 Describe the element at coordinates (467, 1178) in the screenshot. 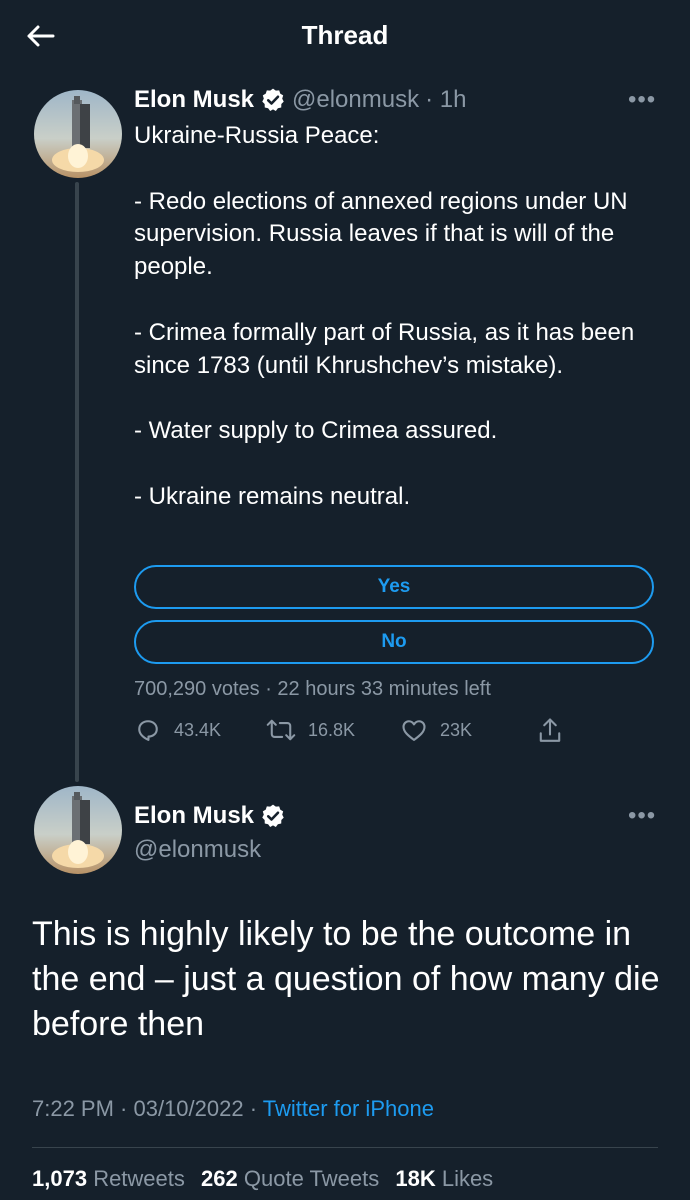

I see `likes-label: Likes` at that location.